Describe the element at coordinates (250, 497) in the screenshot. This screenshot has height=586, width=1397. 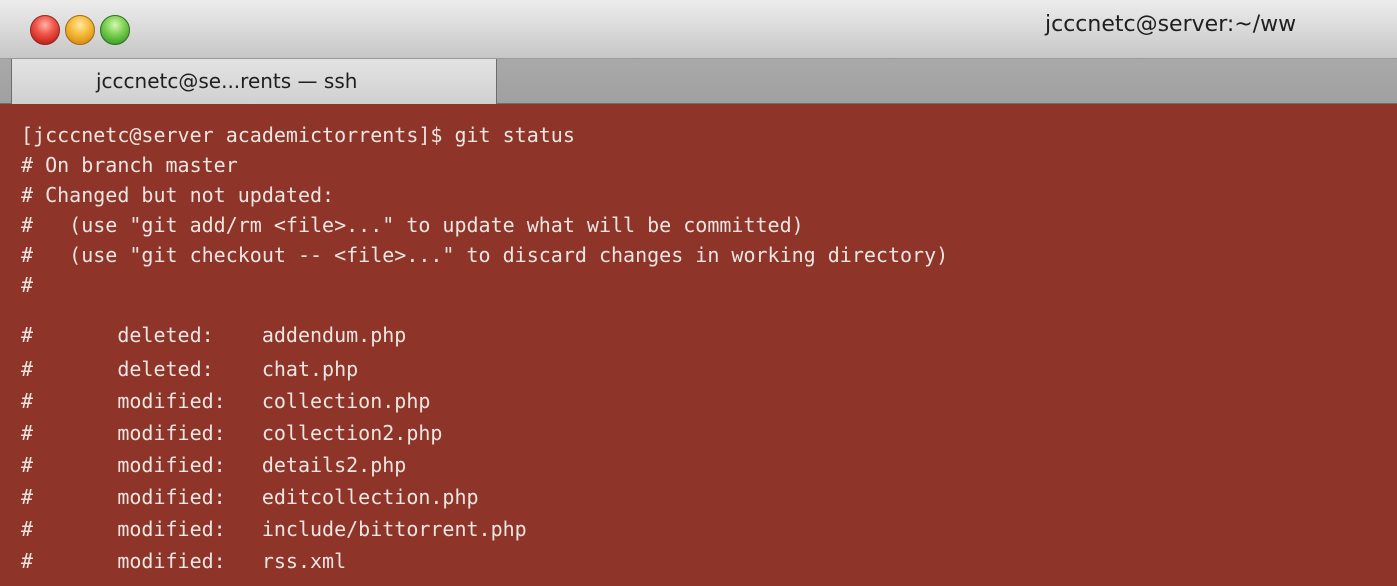
I see `terminal-line: # modified: editcollection.php` at that location.